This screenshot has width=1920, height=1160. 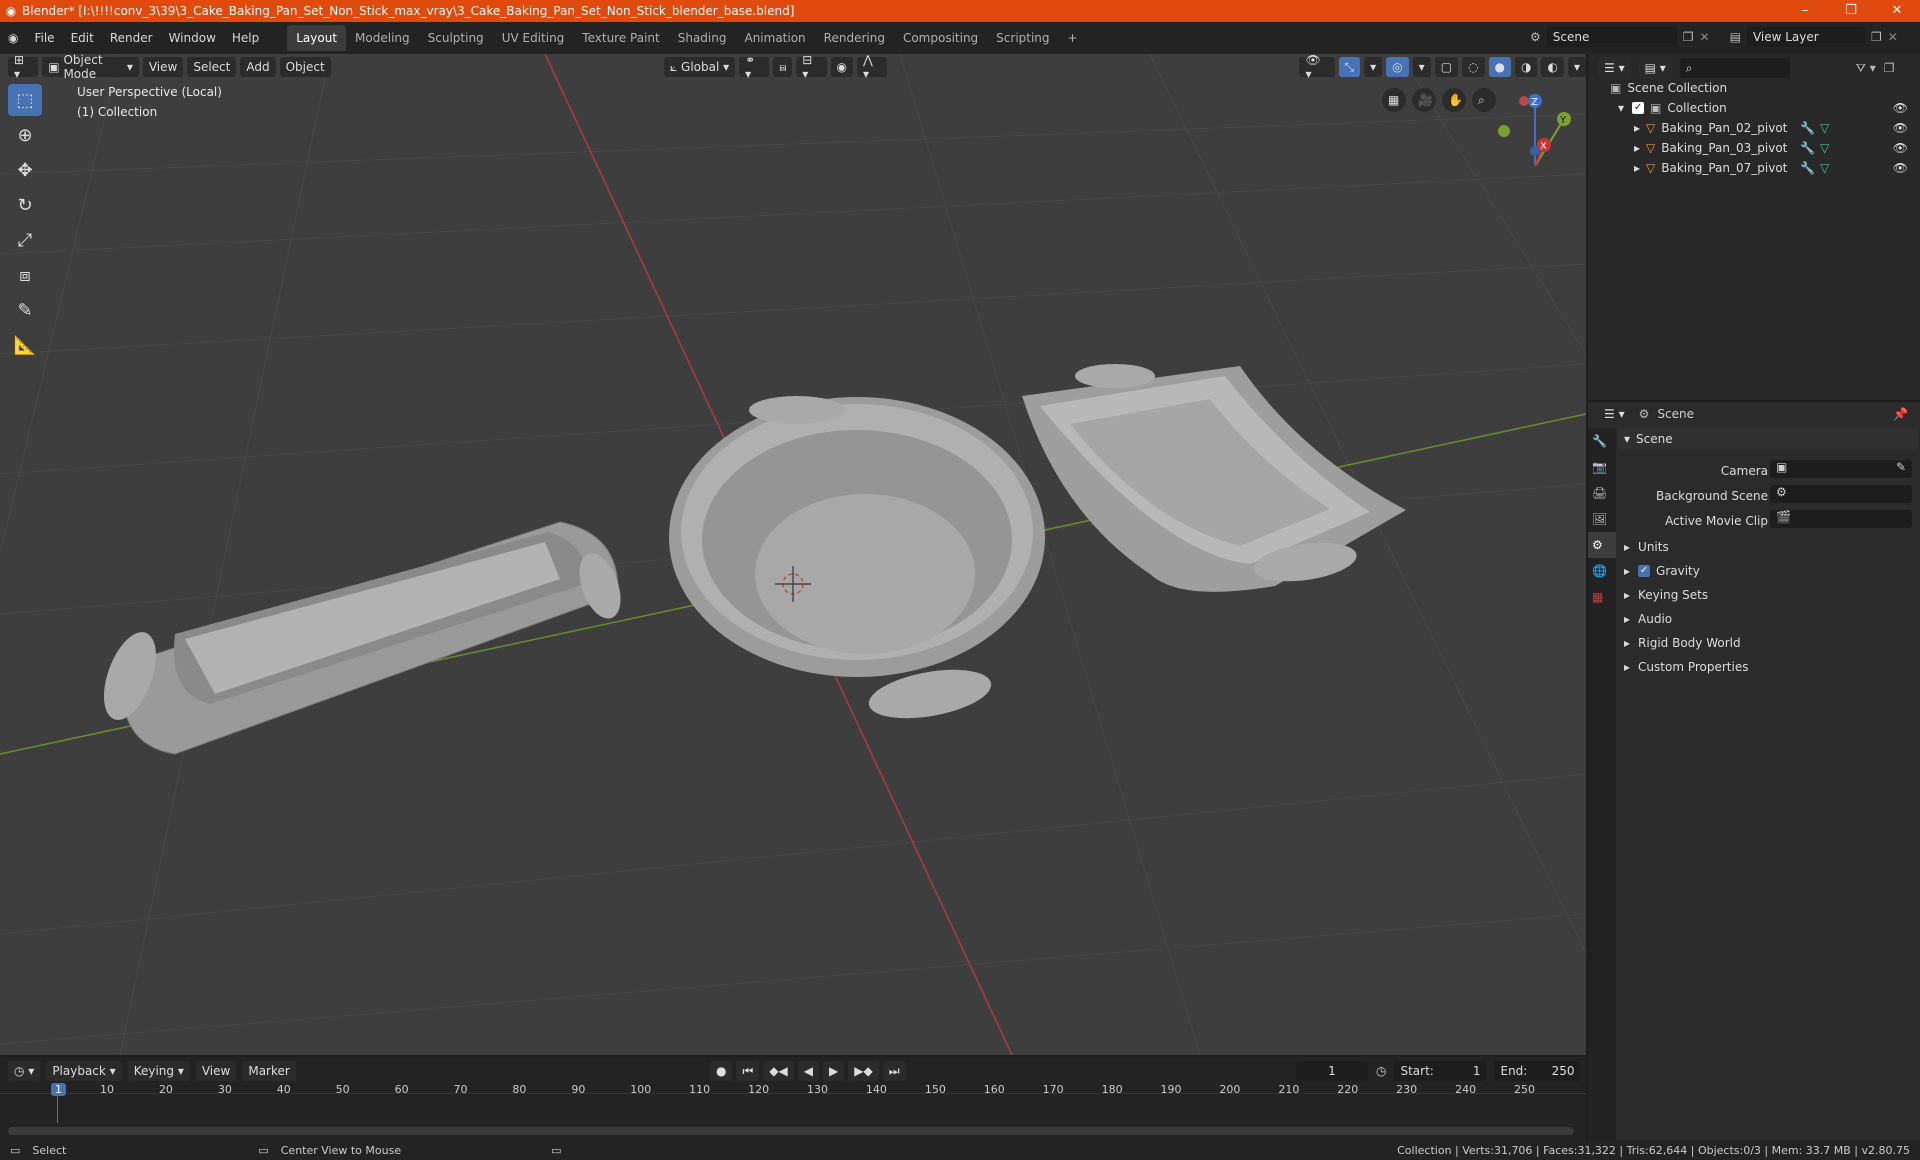 What do you see at coordinates (1397, 67) in the screenshot?
I see `overlay-toggle-icon: ◎` at bounding box center [1397, 67].